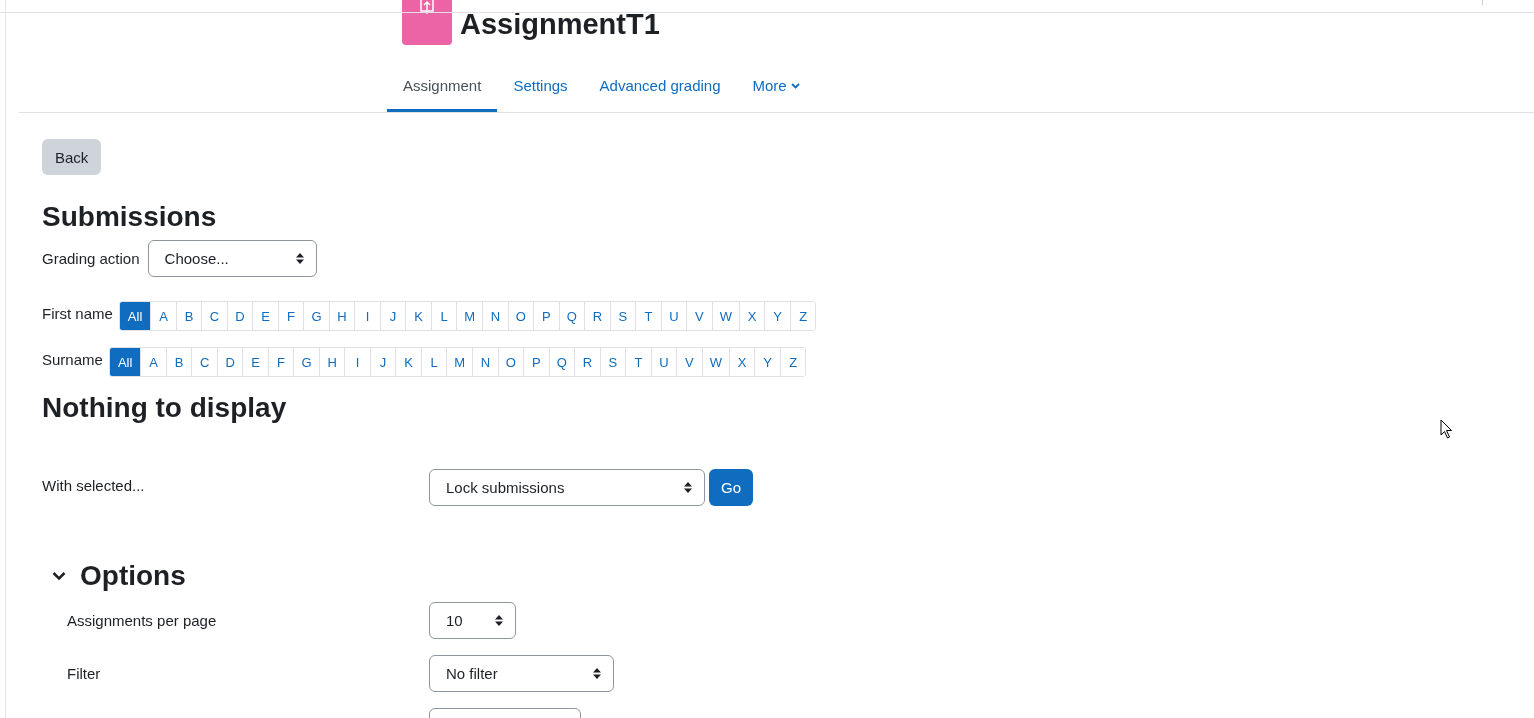 Image resolution: width=1534 pixels, height=718 pixels. Describe the element at coordinates (165, 408) in the screenshot. I see `empty-message: Nothing to display` at that location.